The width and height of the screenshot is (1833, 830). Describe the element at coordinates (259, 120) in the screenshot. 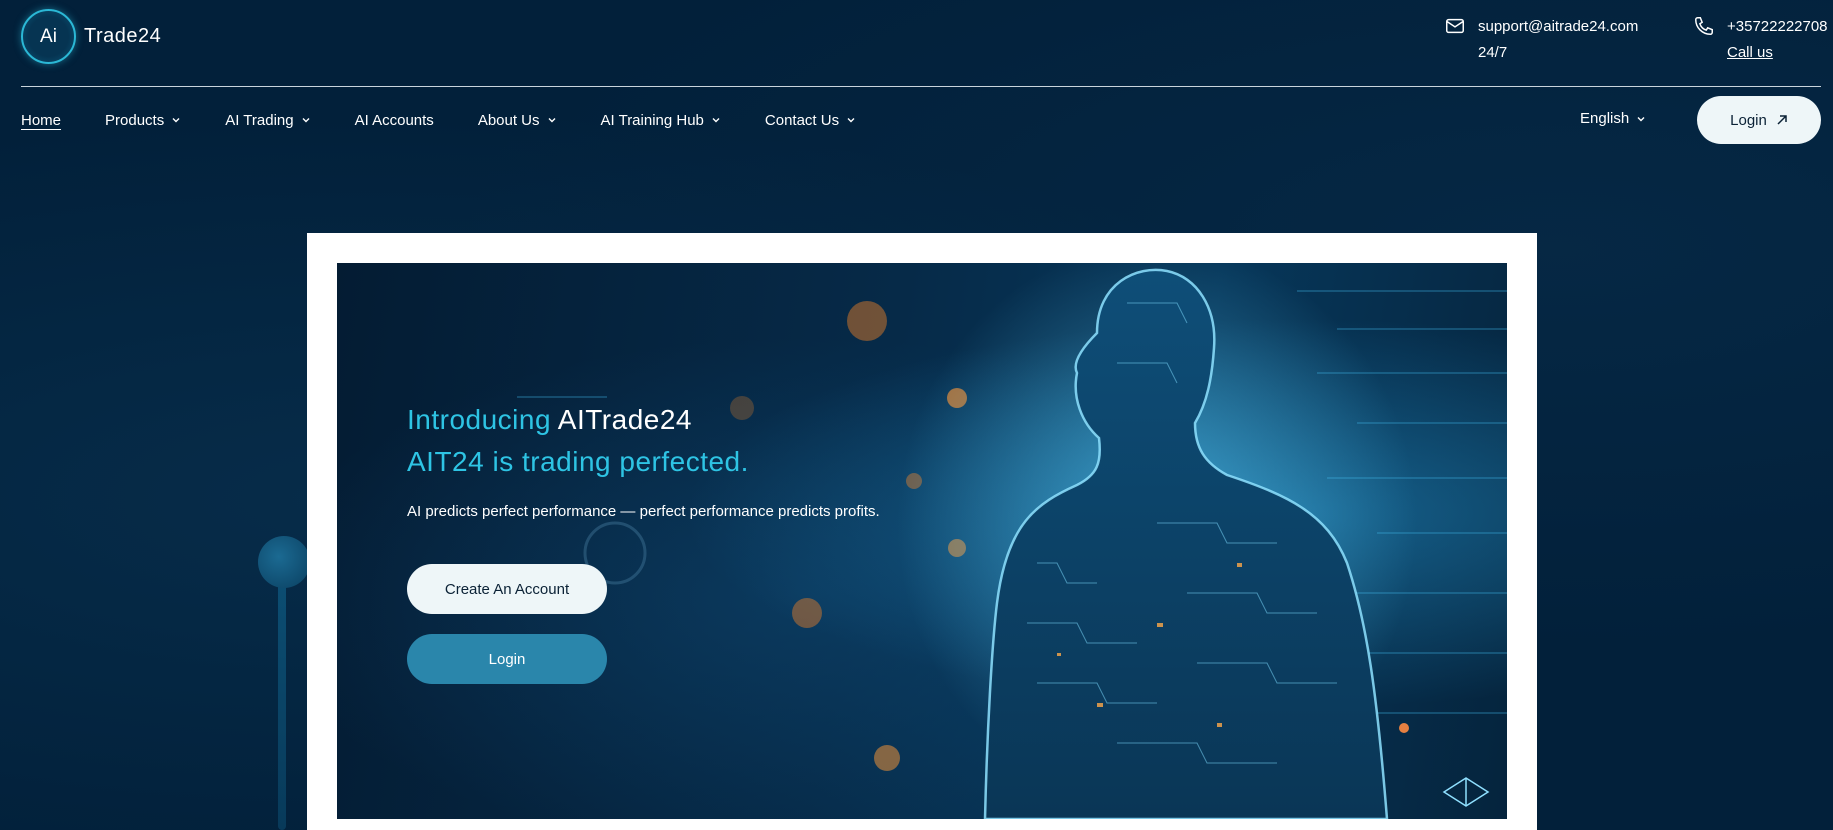

I see `nav-item-label: AI Trading` at that location.